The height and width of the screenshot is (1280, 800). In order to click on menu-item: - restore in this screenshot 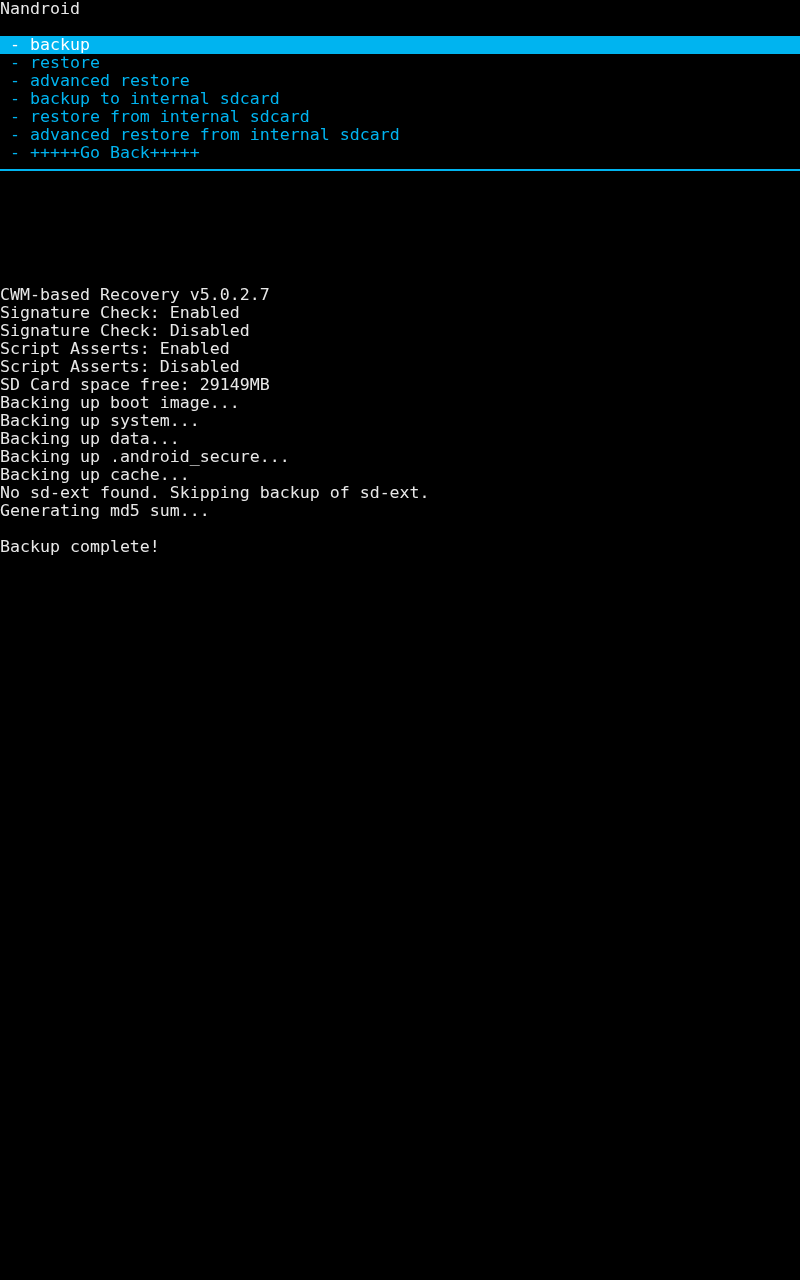, I will do `click(50, 63)`.